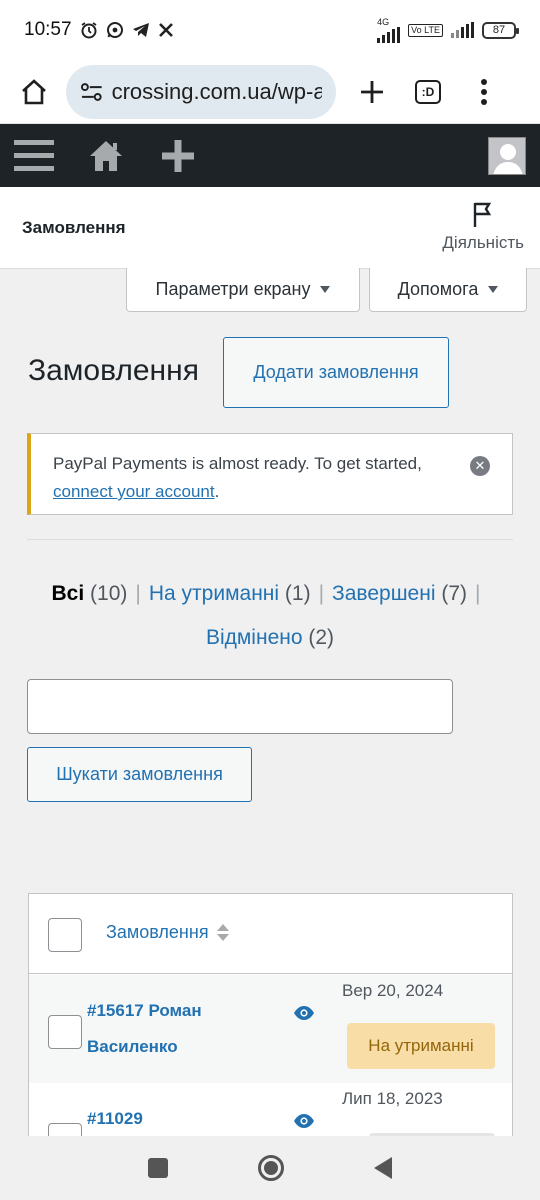 Image resolution: width=540 pixels, height=1200 pixels. I want to click on more-vert-icon, so click(484, 91).